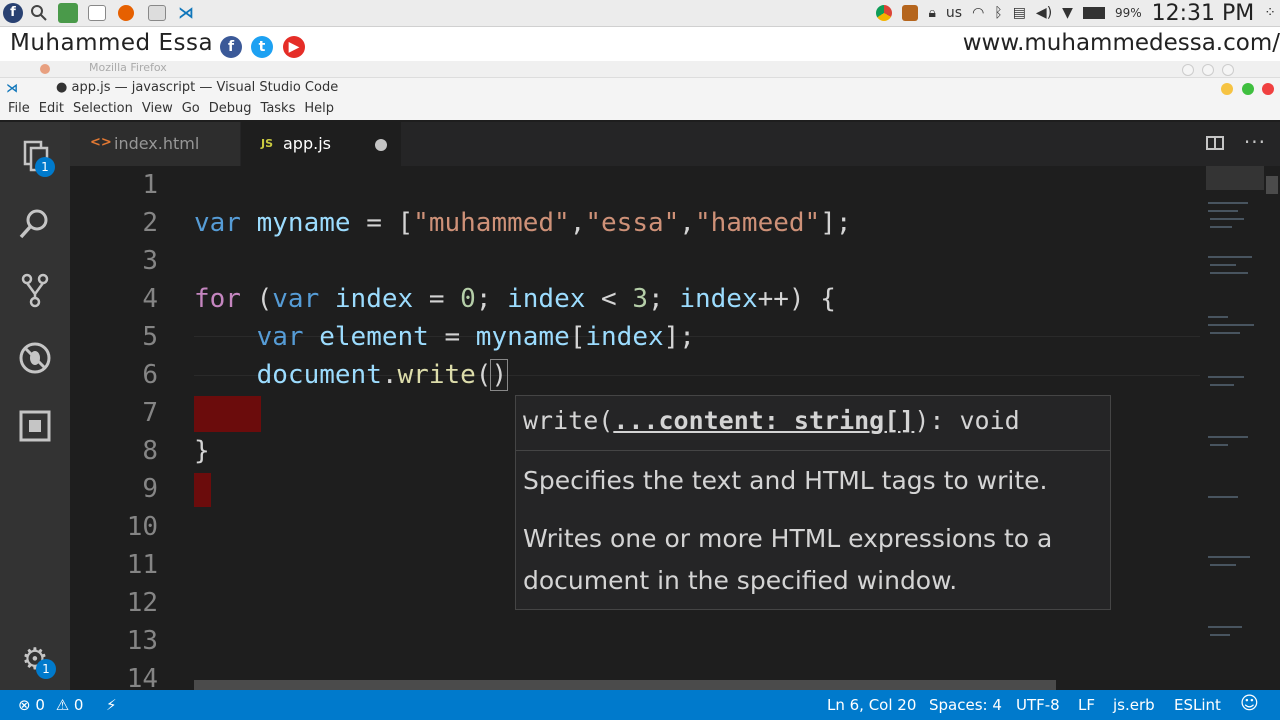 The image size is (1280, 720). Describe the element at coordinates (157, 109) in the screenshot. I see `menu-view: View` at that location.